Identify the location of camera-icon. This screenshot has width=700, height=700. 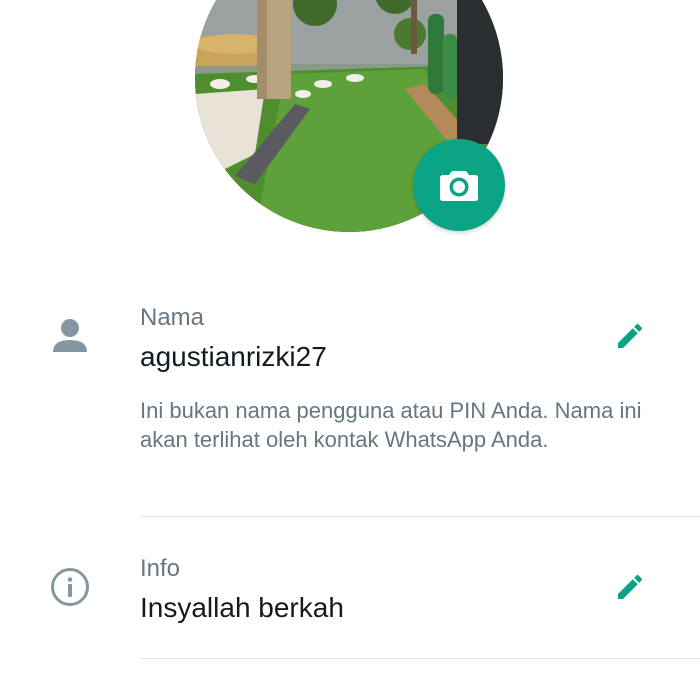
(459, 186).